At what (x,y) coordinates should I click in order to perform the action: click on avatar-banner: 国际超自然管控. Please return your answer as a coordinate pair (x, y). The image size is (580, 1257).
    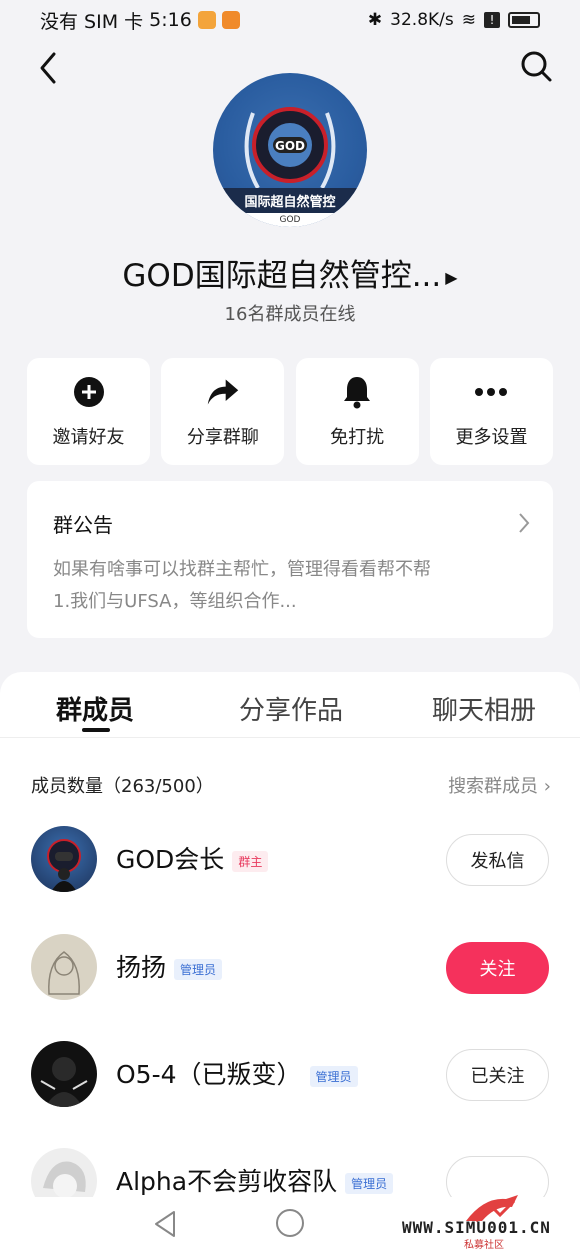
    Looking at the image, I should click on (290, 200).